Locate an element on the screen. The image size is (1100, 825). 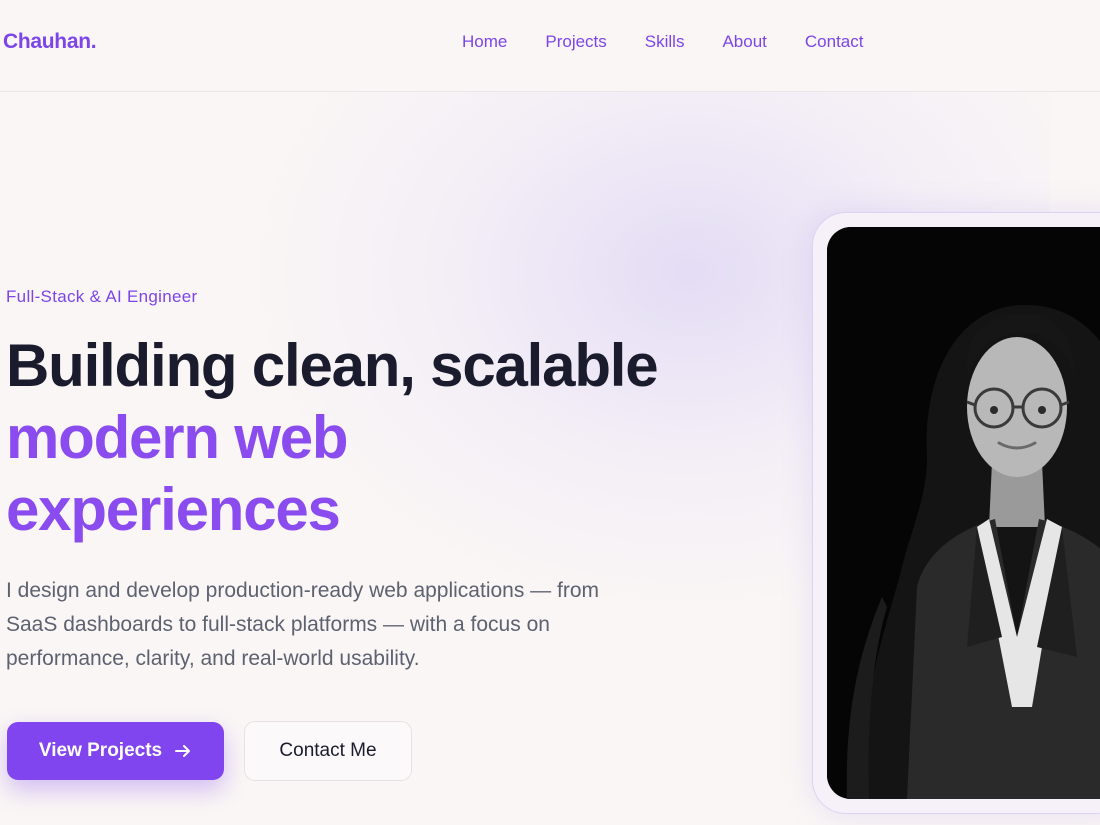
contact-me-button: Contact Me is located at coordinates (328, 751).